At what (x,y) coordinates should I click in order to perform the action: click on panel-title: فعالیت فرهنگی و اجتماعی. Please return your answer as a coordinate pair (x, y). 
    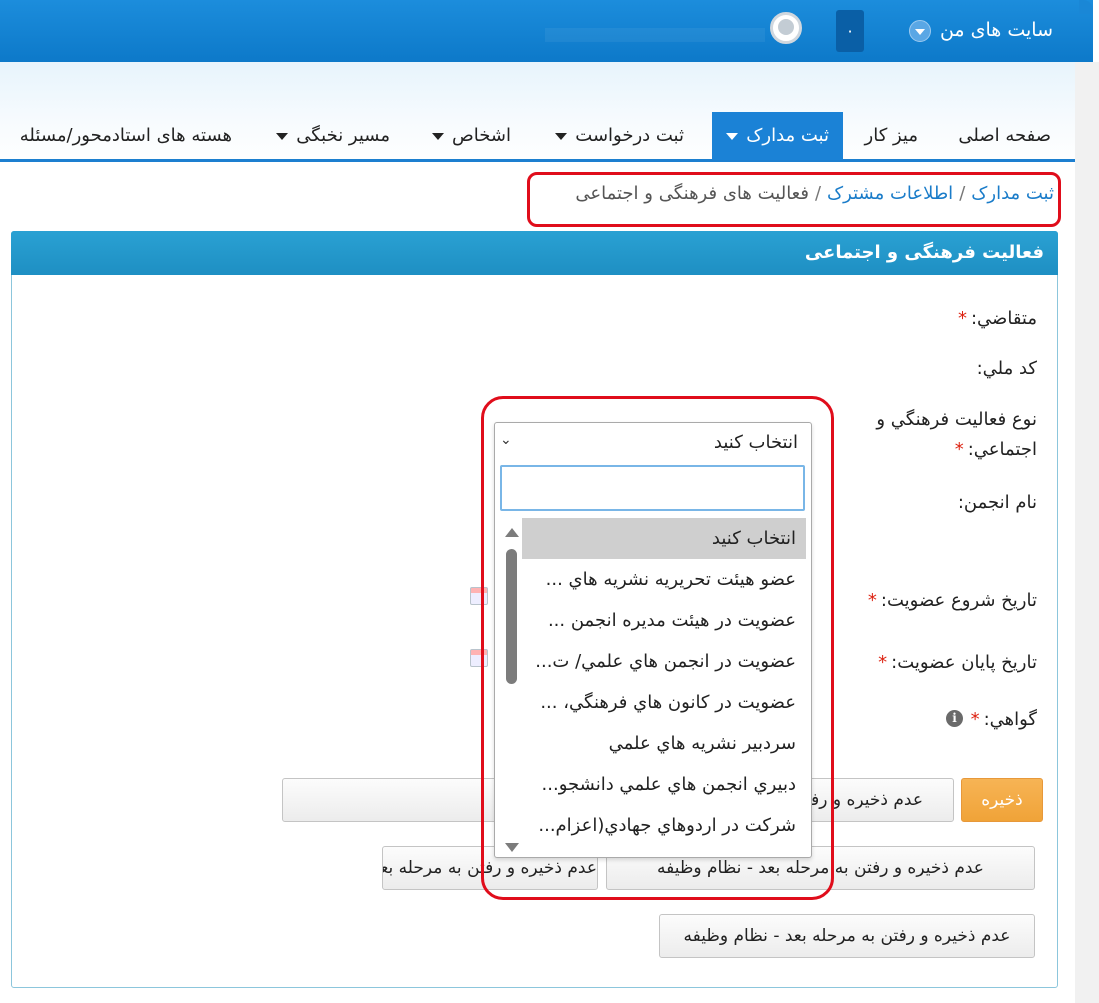
    Looking at the image, I should click on (534, 253).